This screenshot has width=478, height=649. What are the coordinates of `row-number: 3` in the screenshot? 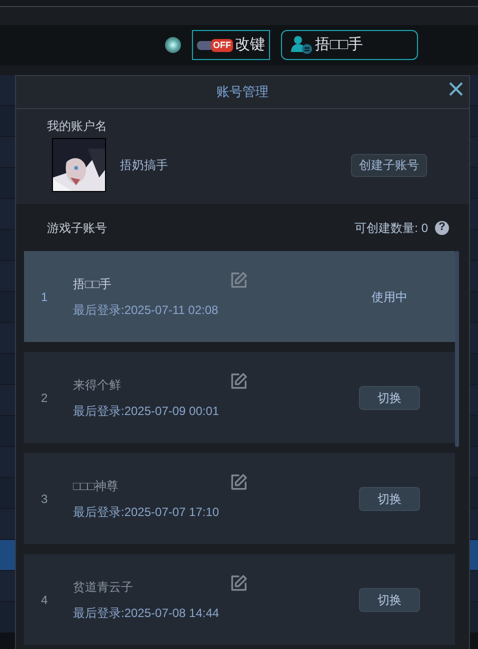 It's located at (45, 499).